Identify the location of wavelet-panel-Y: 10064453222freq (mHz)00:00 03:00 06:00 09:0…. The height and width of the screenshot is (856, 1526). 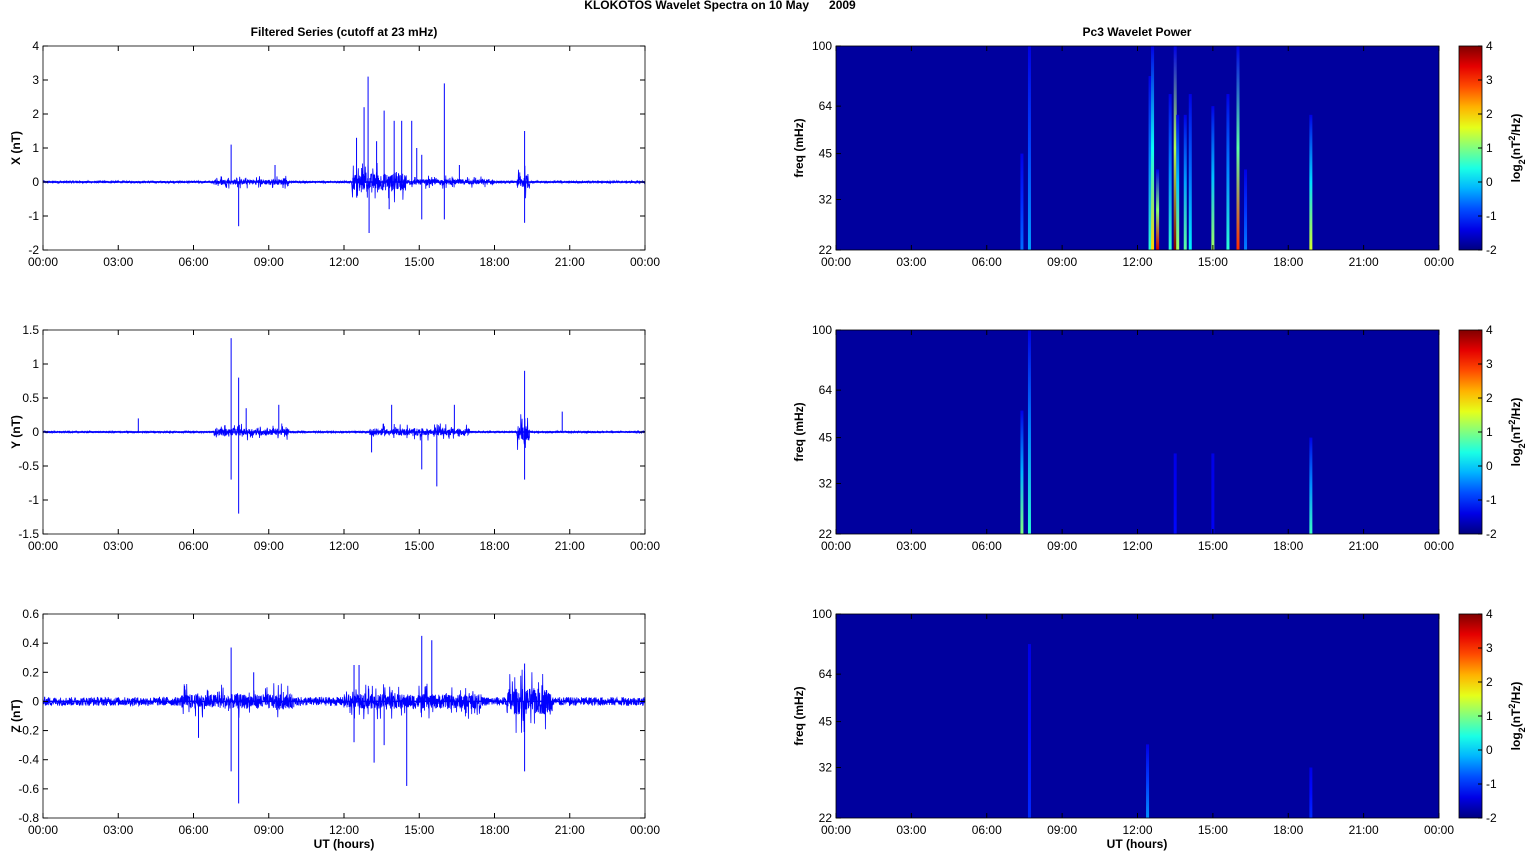
(1159, 438).